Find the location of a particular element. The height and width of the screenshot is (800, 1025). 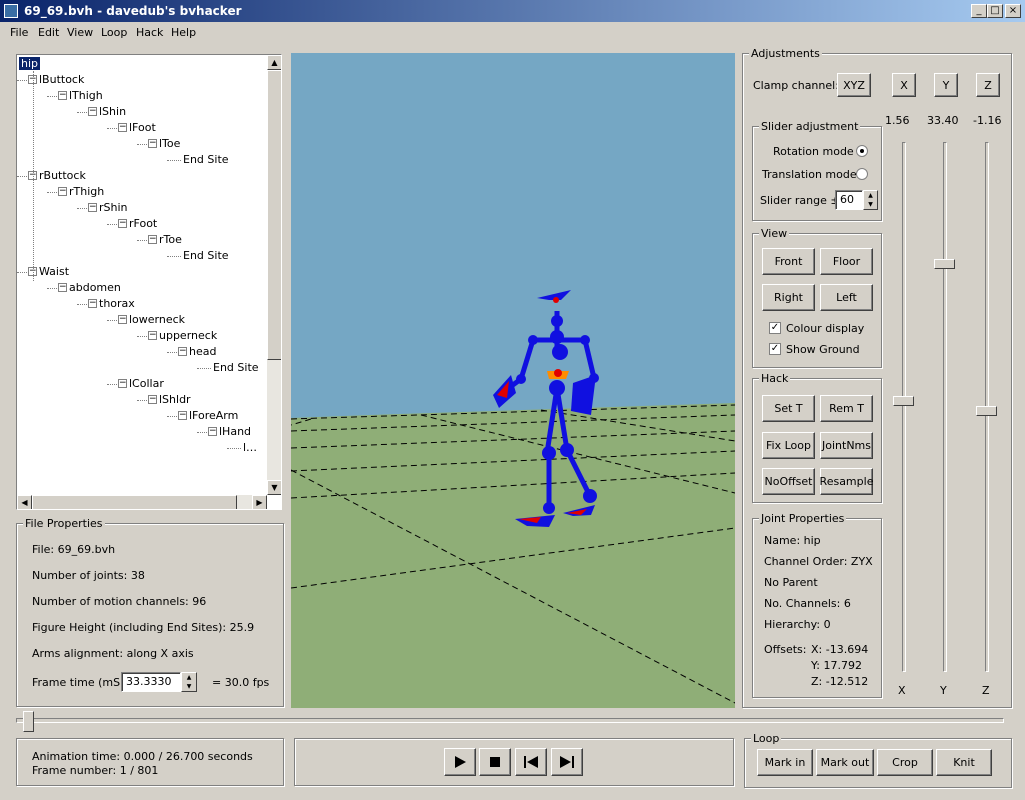

menu-file: File is located at coordinates (19, 32).